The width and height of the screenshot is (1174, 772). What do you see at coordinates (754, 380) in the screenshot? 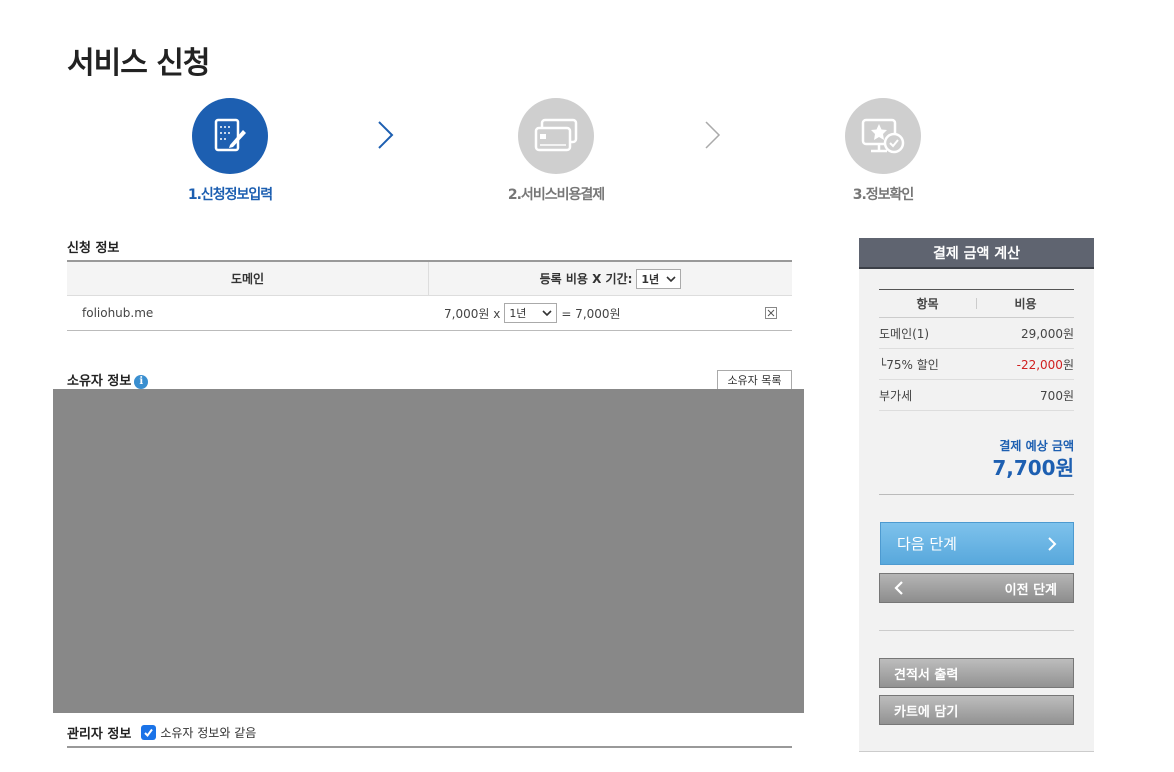
I see `owner-list-button: 소유자 목록` at bounding box center [754, 380].